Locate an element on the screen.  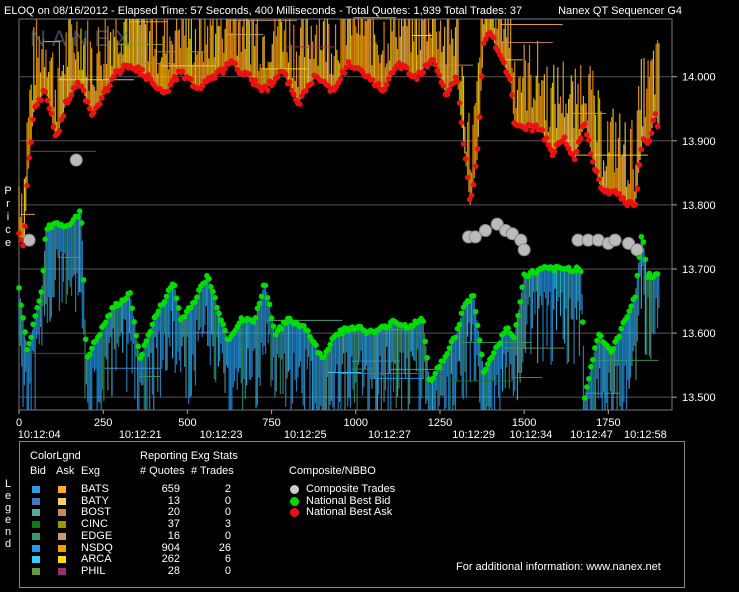
exchange-name: BATY is located at coordinates (95, 500).